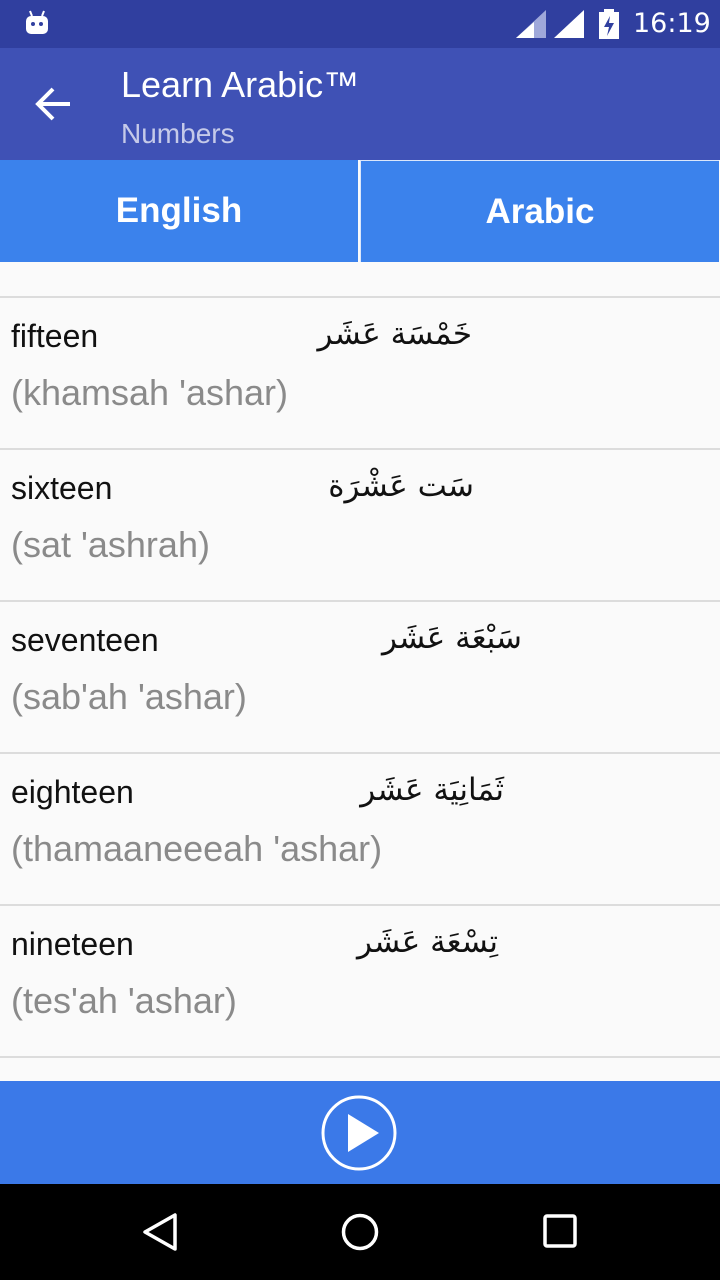  What do you see at coordinates (427, 942) in the screenshot?
I see `arabic-word: تِسْعَة عَشَر` at bounding box center [427, 942].